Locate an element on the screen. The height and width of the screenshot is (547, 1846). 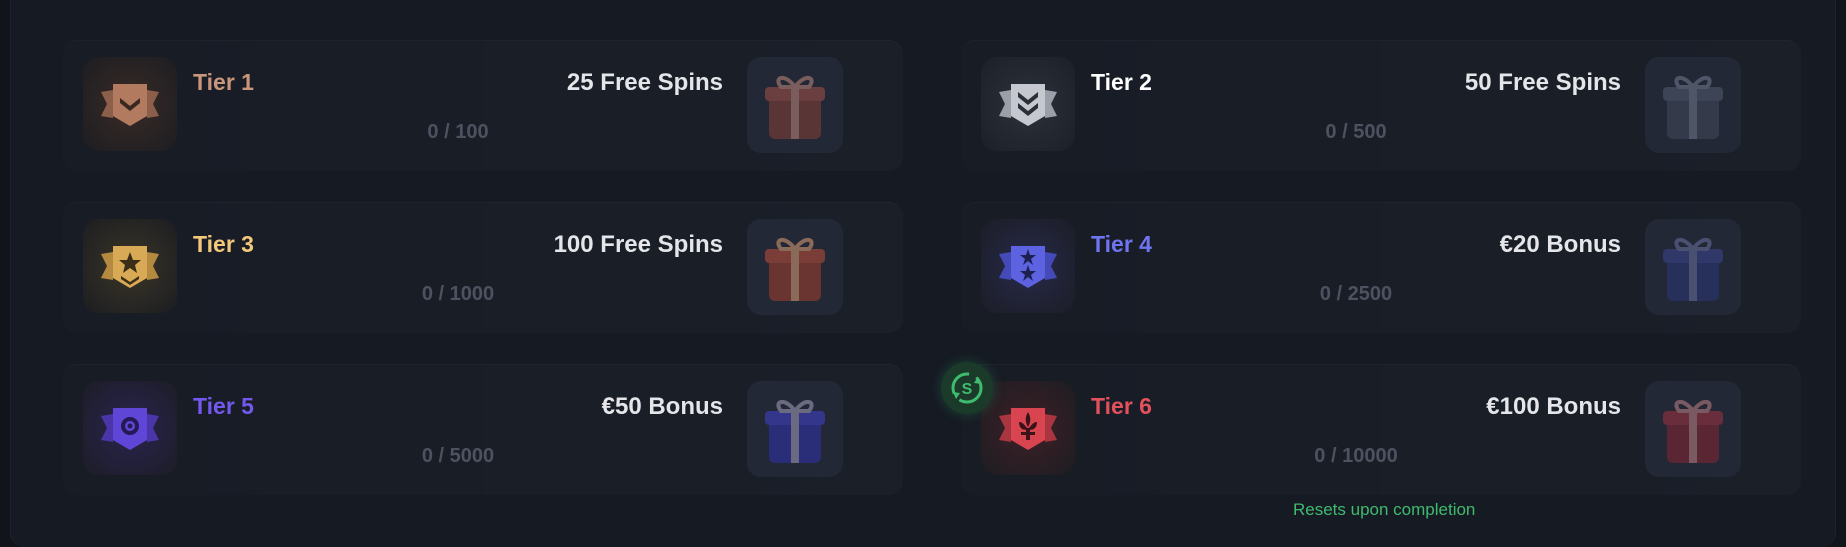
red-fleur-de-lis-icon is located at coordinates (1028, 429).